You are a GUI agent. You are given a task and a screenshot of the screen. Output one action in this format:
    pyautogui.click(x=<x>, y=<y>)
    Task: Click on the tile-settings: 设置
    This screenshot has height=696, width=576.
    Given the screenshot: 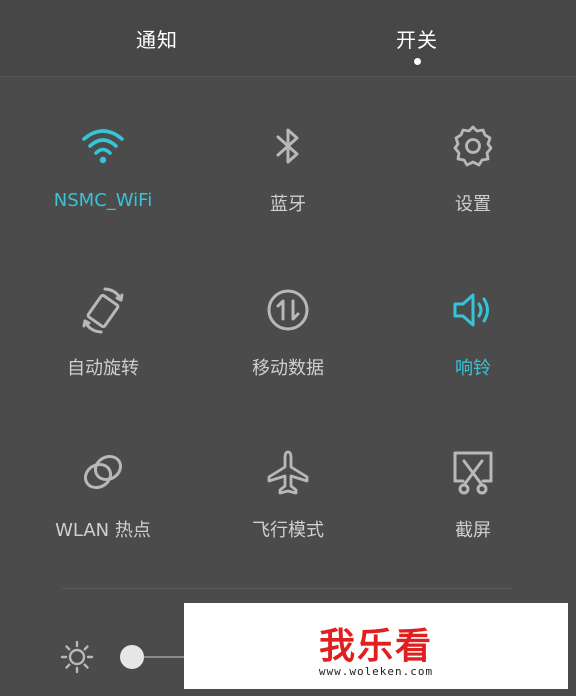 What is the action you would take?
    pyautogui.click(x=473, y=192)
    